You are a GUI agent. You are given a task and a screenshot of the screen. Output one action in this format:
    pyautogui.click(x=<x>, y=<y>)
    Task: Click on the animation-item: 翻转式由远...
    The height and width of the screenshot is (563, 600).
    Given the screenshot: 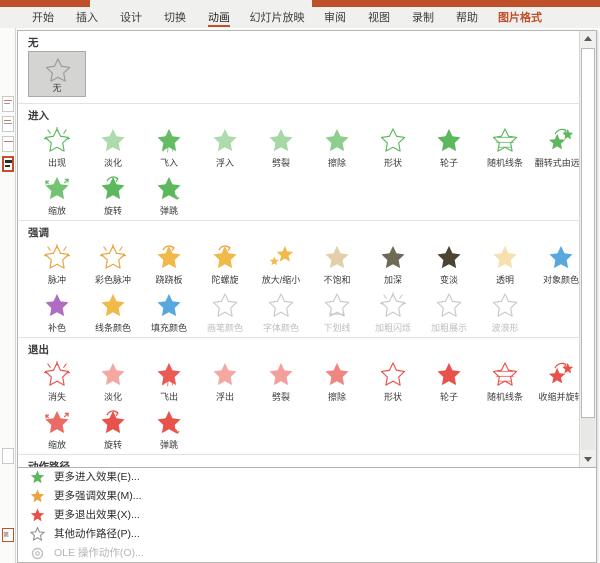 What is the action you would take?
    pyautogui.click(x=555, y=147)
    